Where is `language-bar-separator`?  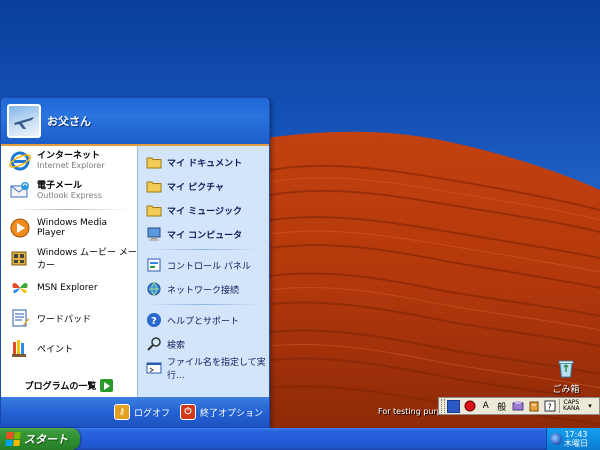 language-bar-separator is located at coordinates (559, 406).